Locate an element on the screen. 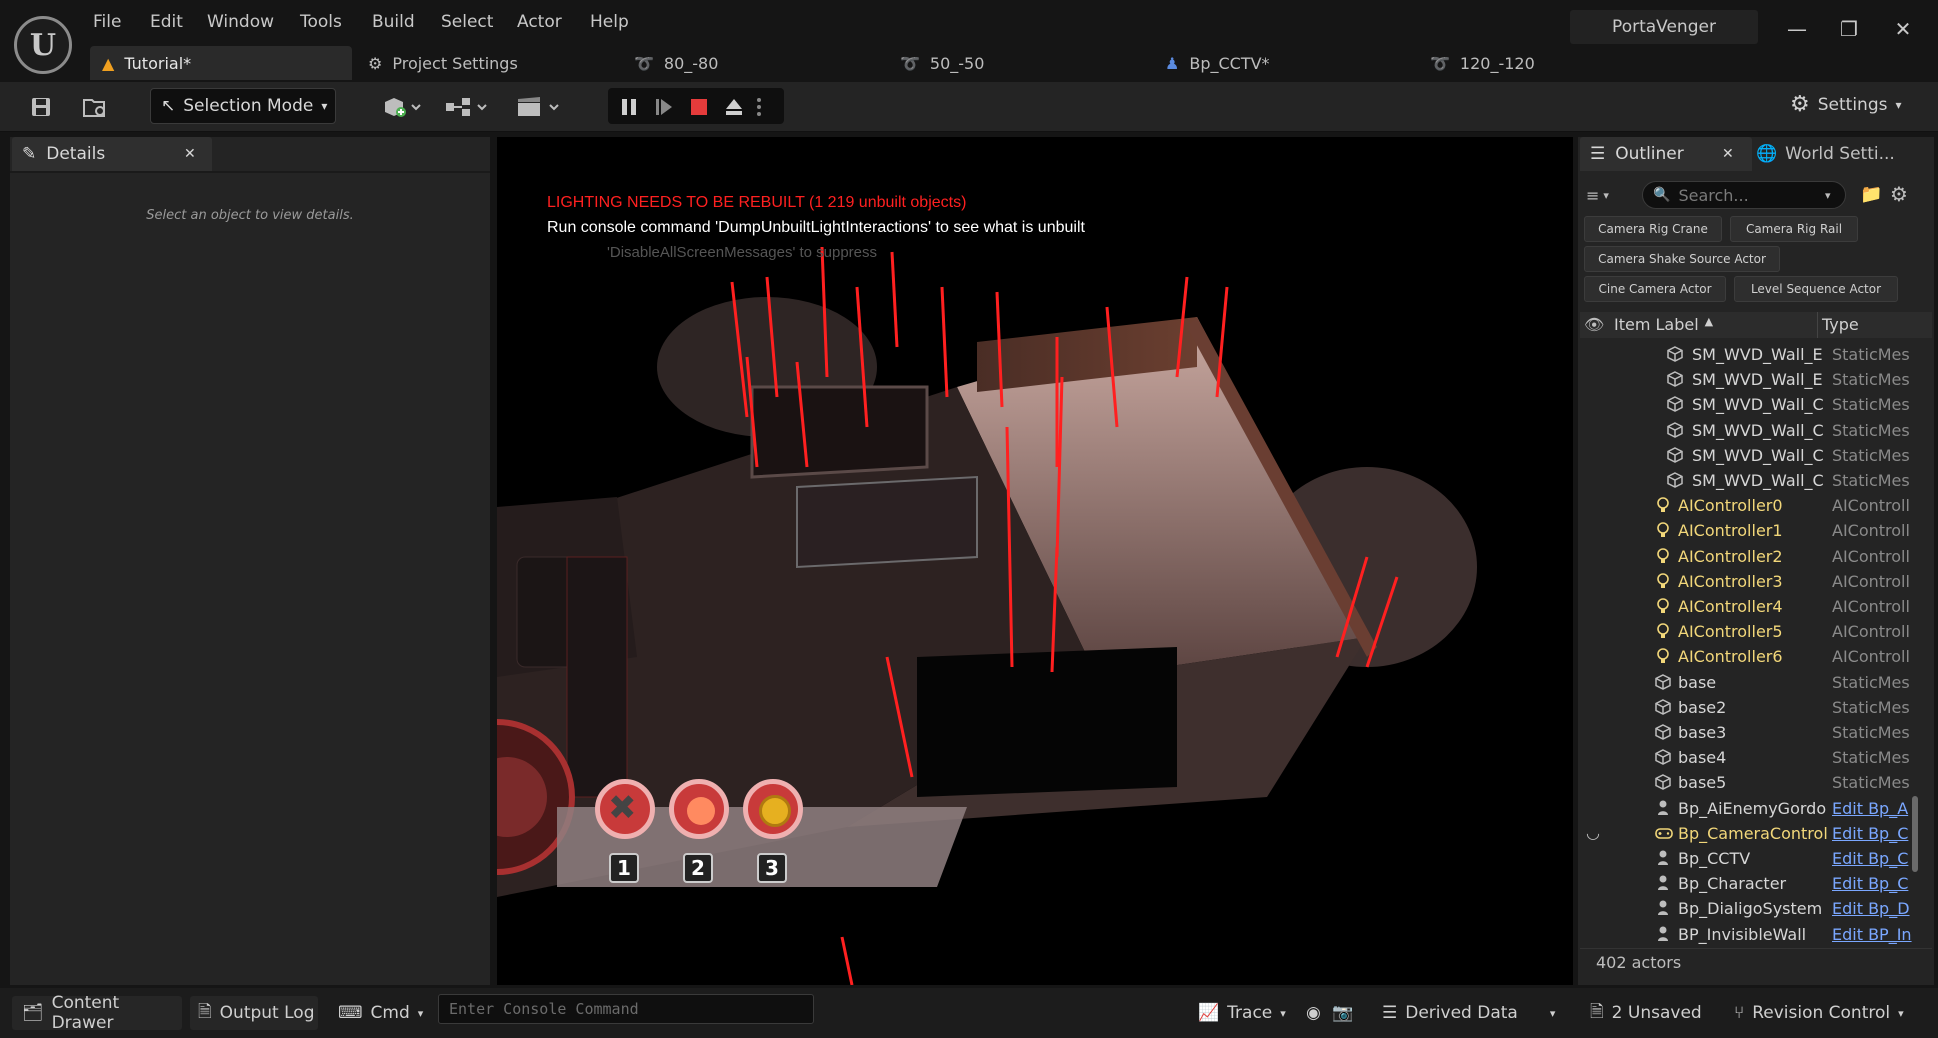 The width and height of the screenshot is (1938, 1038). hidden-eye-icon: ◡ is located at coordinates (1596, 833).